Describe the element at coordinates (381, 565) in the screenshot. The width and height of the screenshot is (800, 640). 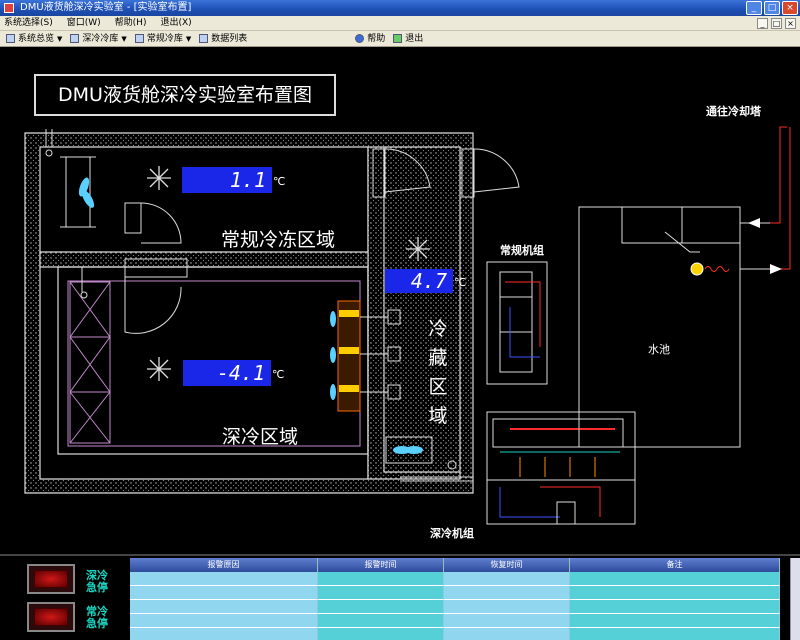
I see `col-alarm-time: 报警时间` at that location.